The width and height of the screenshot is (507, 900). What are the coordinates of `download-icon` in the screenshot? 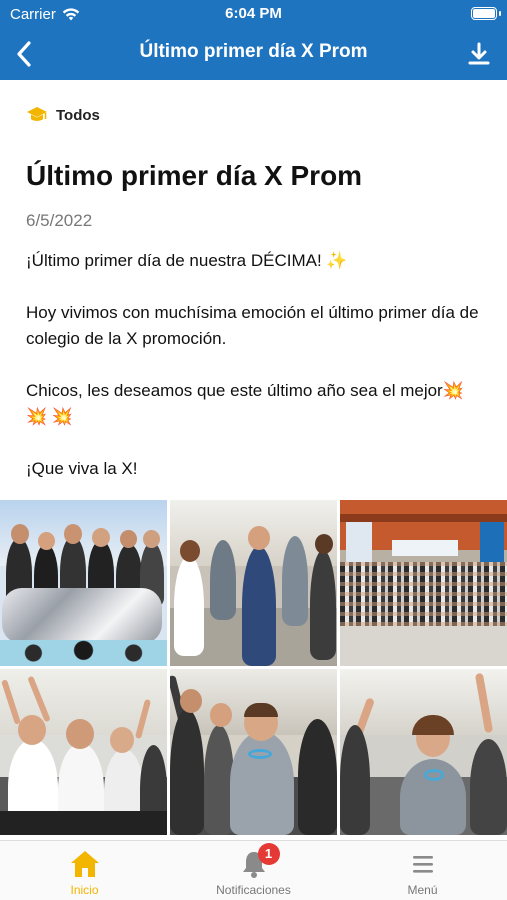 It's located at (479, 53).